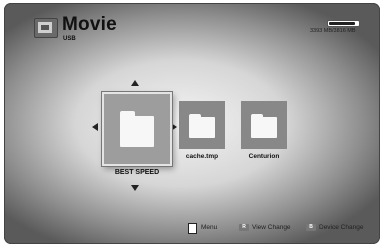 The height and width of the screenshot is (250, 385). I want to click on left-arrow-icon, so click(95, 127).